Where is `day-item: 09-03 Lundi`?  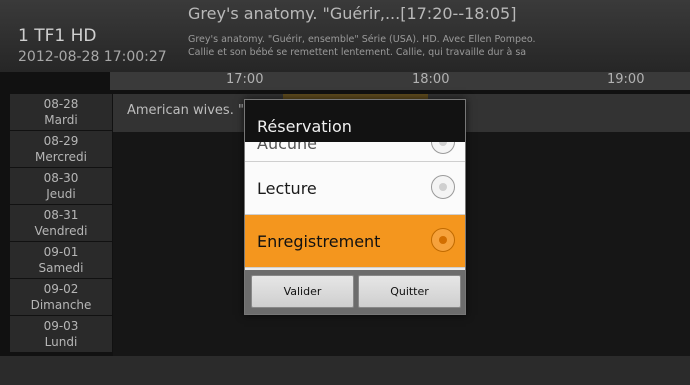
day-item: 09-03 Lundi is located at coordinates (61, 334).